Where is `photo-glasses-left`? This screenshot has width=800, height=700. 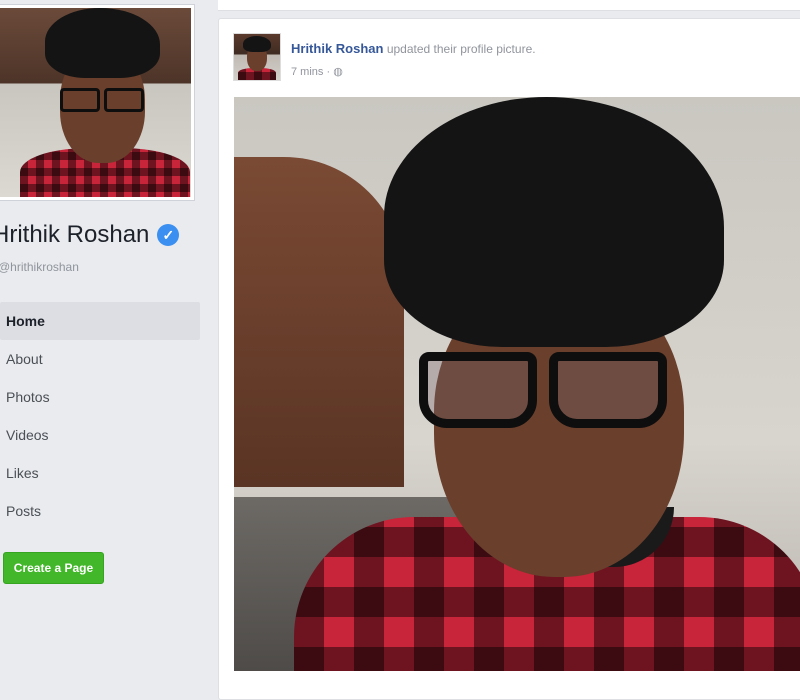
photo-glasses-left is located at coordinates (478, 390).